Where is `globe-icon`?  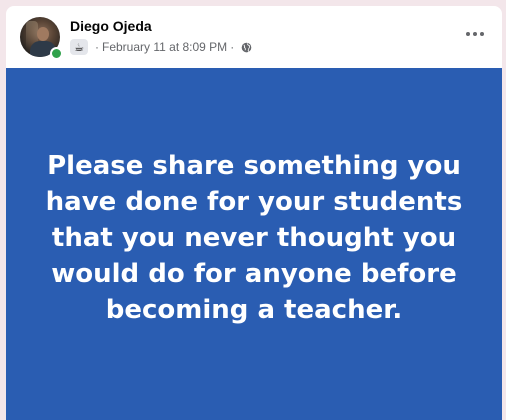 globe-icon is located at coordinates (246, 47).